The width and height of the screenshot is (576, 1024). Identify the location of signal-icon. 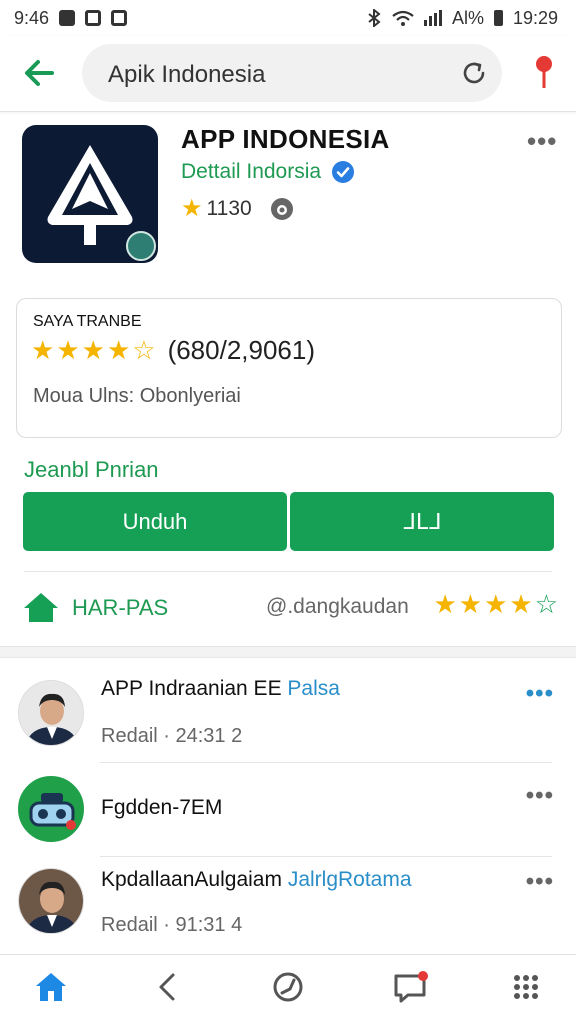
(432, 18).